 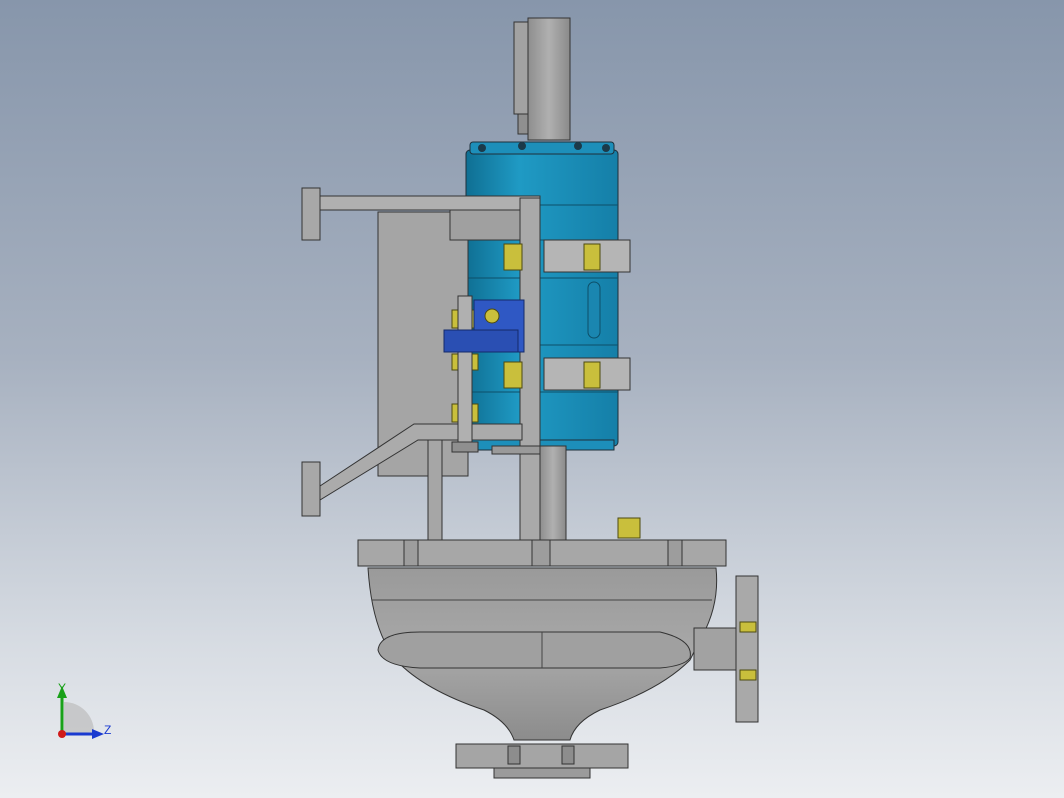 I want to click on z-axis-label: Z, so click(x=108, y=730).